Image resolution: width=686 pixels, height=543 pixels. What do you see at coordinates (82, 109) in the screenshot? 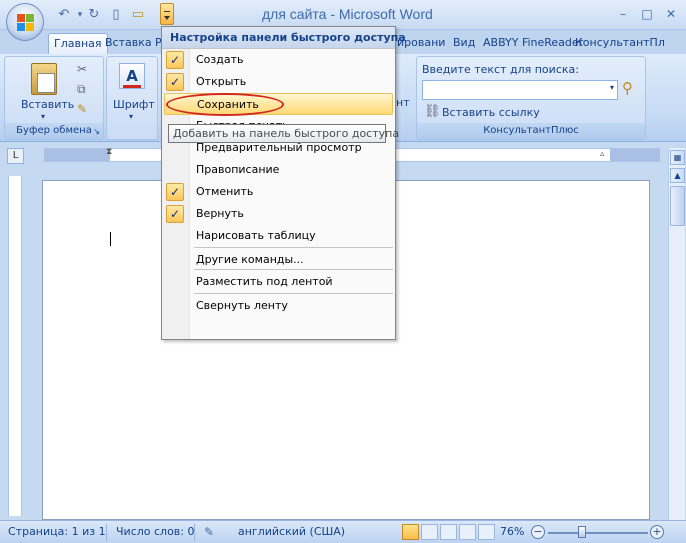
I see `format-painter-icon: ✎` at bounding box center [82, 109].